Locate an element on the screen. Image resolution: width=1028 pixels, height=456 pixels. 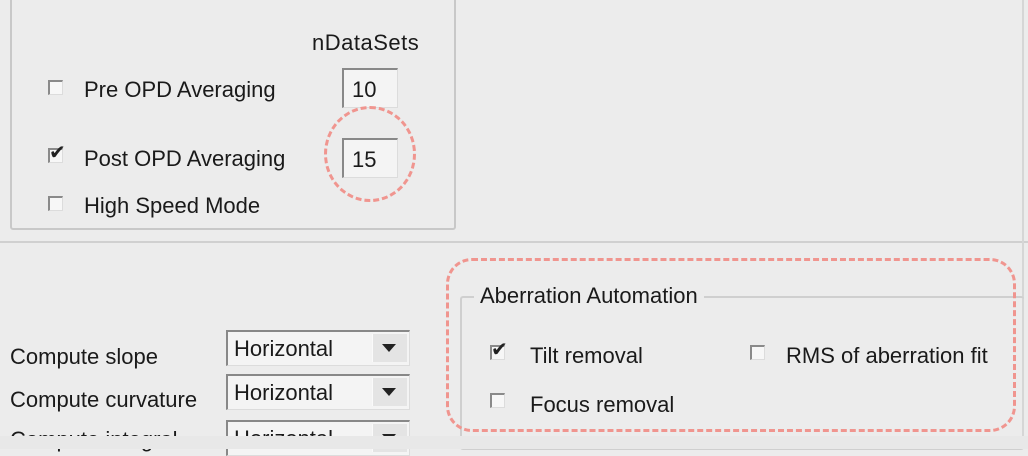
checkmark-icon: ✔ is located at coordinates (57, 153).